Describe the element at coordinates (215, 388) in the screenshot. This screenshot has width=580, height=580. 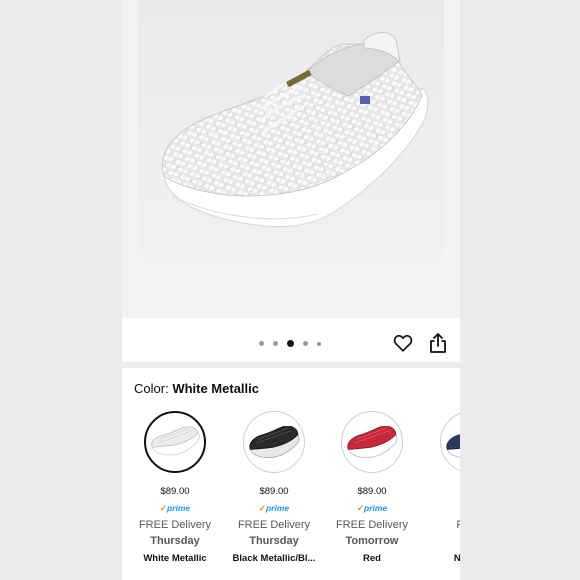
I see `selected-color-value: White Metallic` at that location.